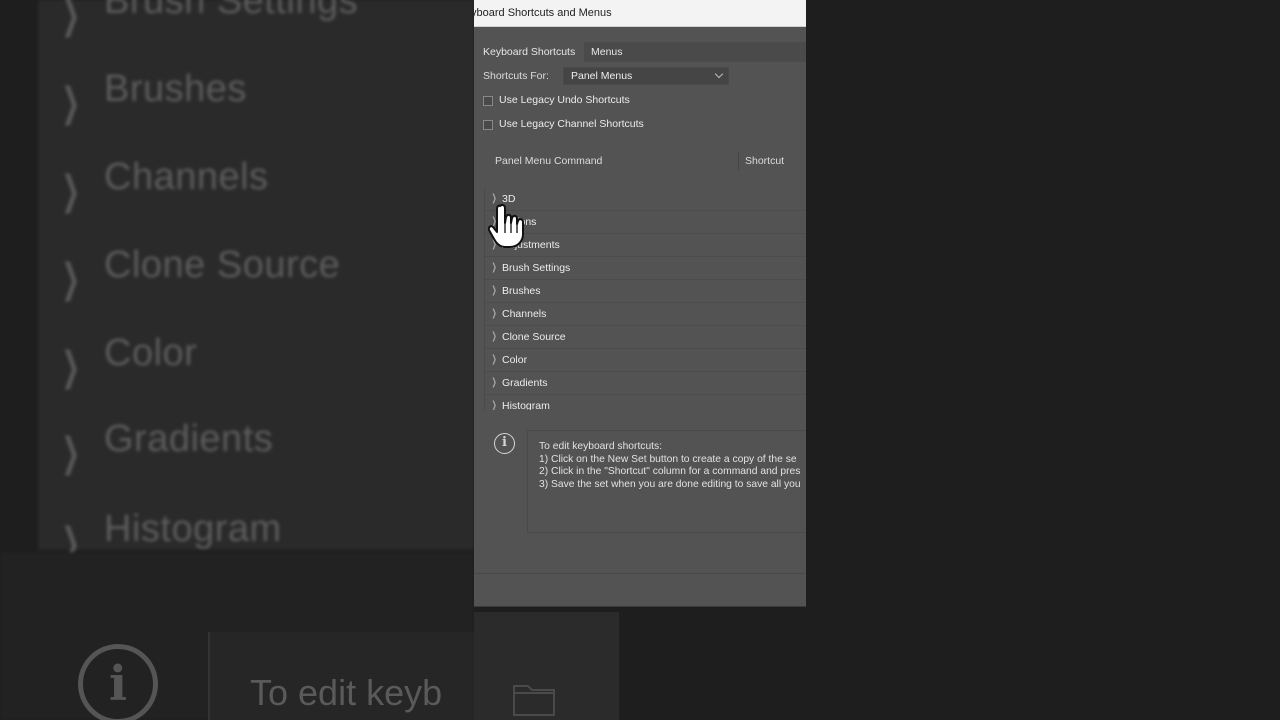 This screenshot has height=720, width=1280. What do you see at coordinates (719, 74) in the screenshot?
I see `chevron-down-icon` at bounding box center [719, 74].